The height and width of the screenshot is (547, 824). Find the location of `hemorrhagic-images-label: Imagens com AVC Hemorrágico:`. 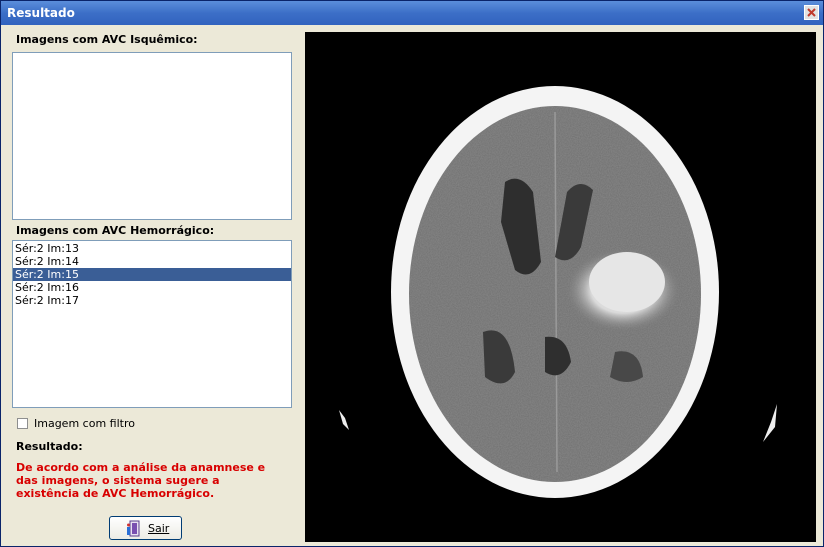

hemorrhagic-images-label: Imagens com AVC Hemorrágico: is located at coordinates (115, 230).